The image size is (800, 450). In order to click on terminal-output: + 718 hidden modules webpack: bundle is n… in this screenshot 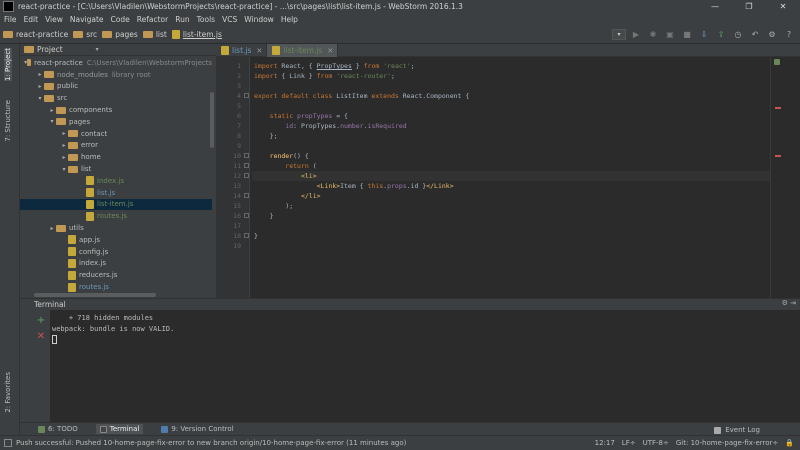, I will do `click(113, 324)`.